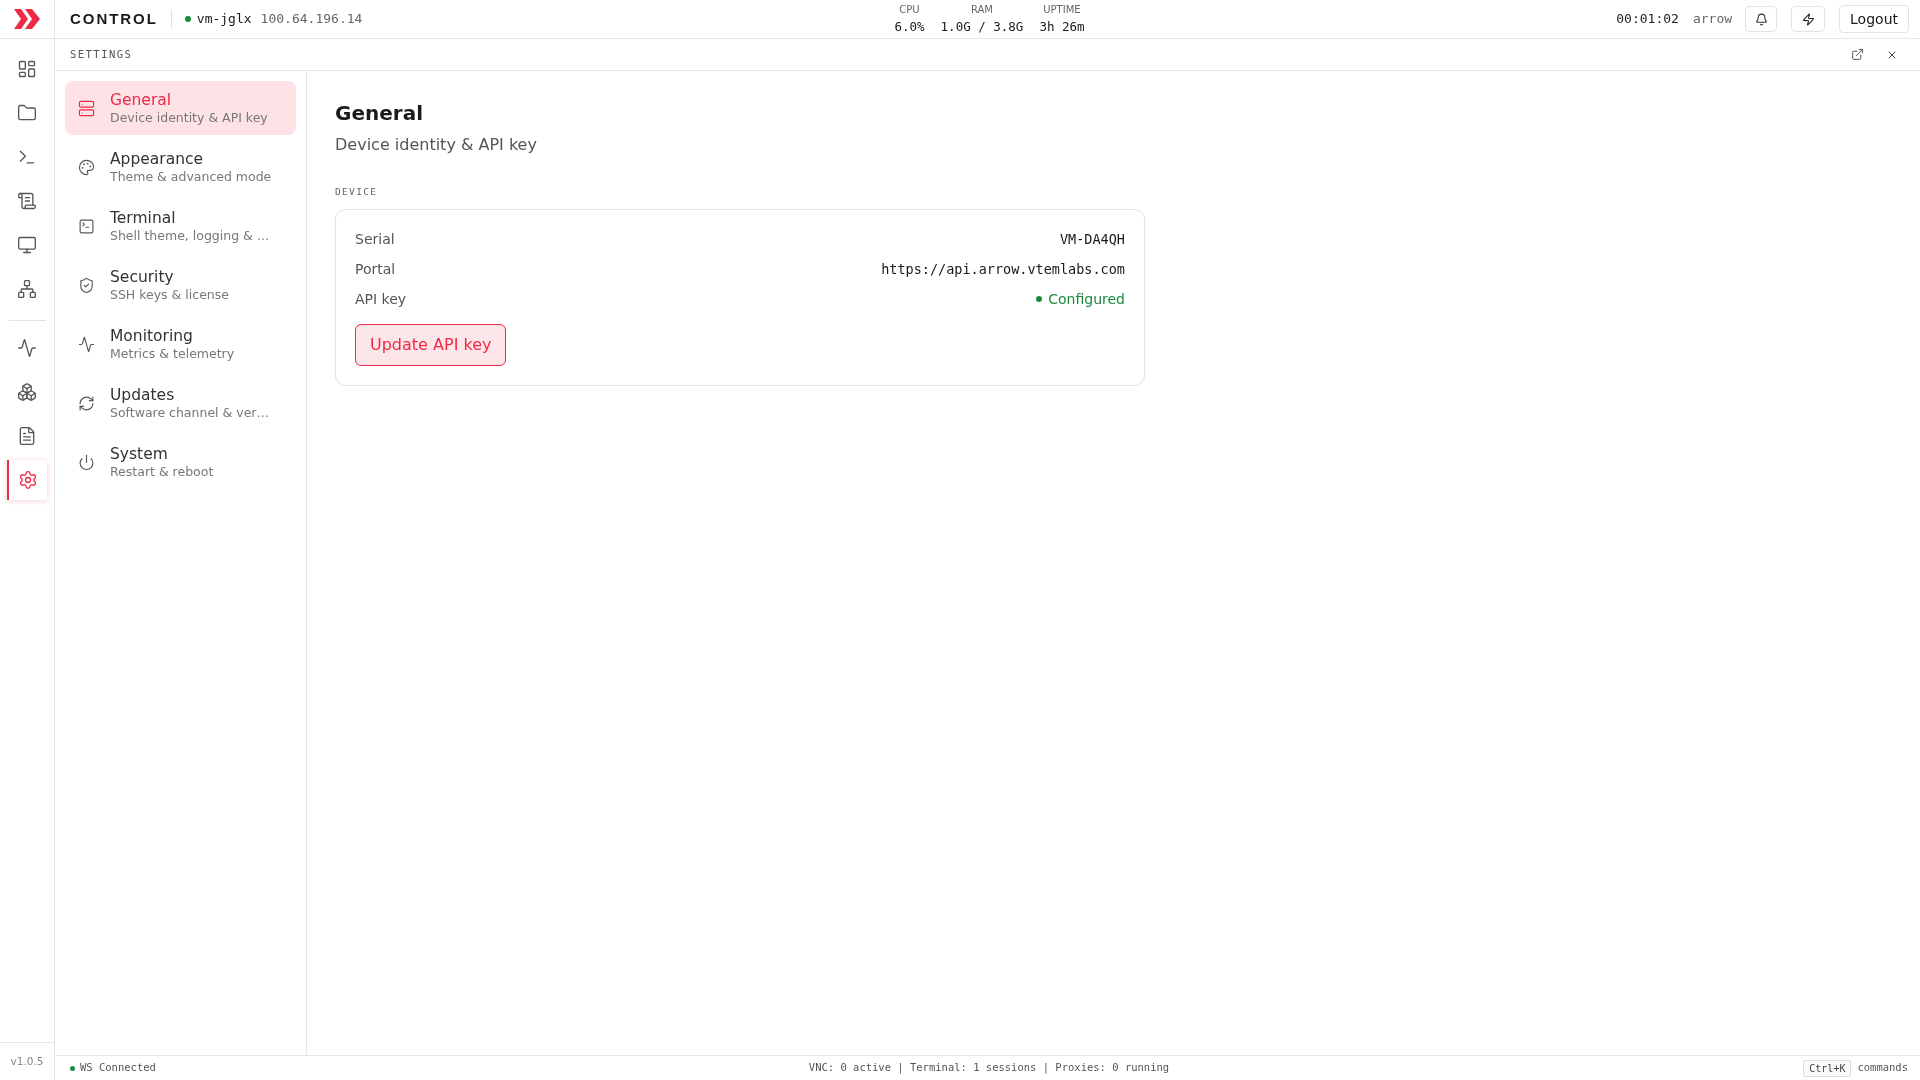 Image resolution: width=1920 pixels, height=1080 pixels. What do you see at coordinates (1874, 19) in the screenshot?
I see `logout-button: Logout` at bounding box center [1874, 19].